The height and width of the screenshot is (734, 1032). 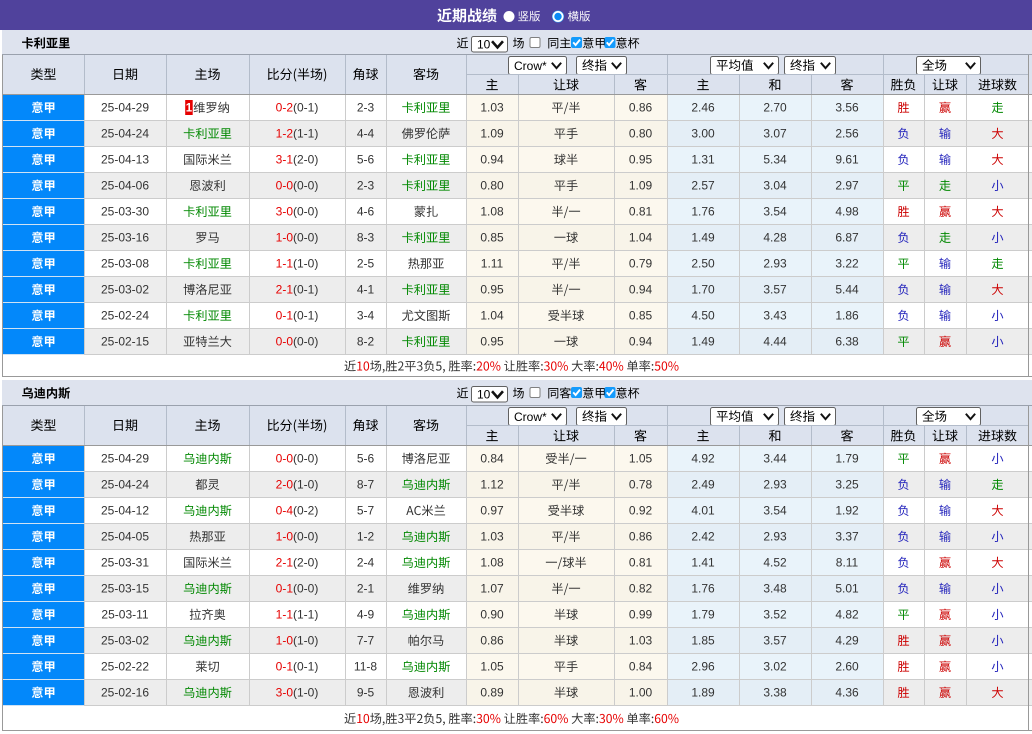 What do you see at coordinates (492, 186) in the screenshot?
I see `svg-text: 0.80` at bounding box center [492, 186].